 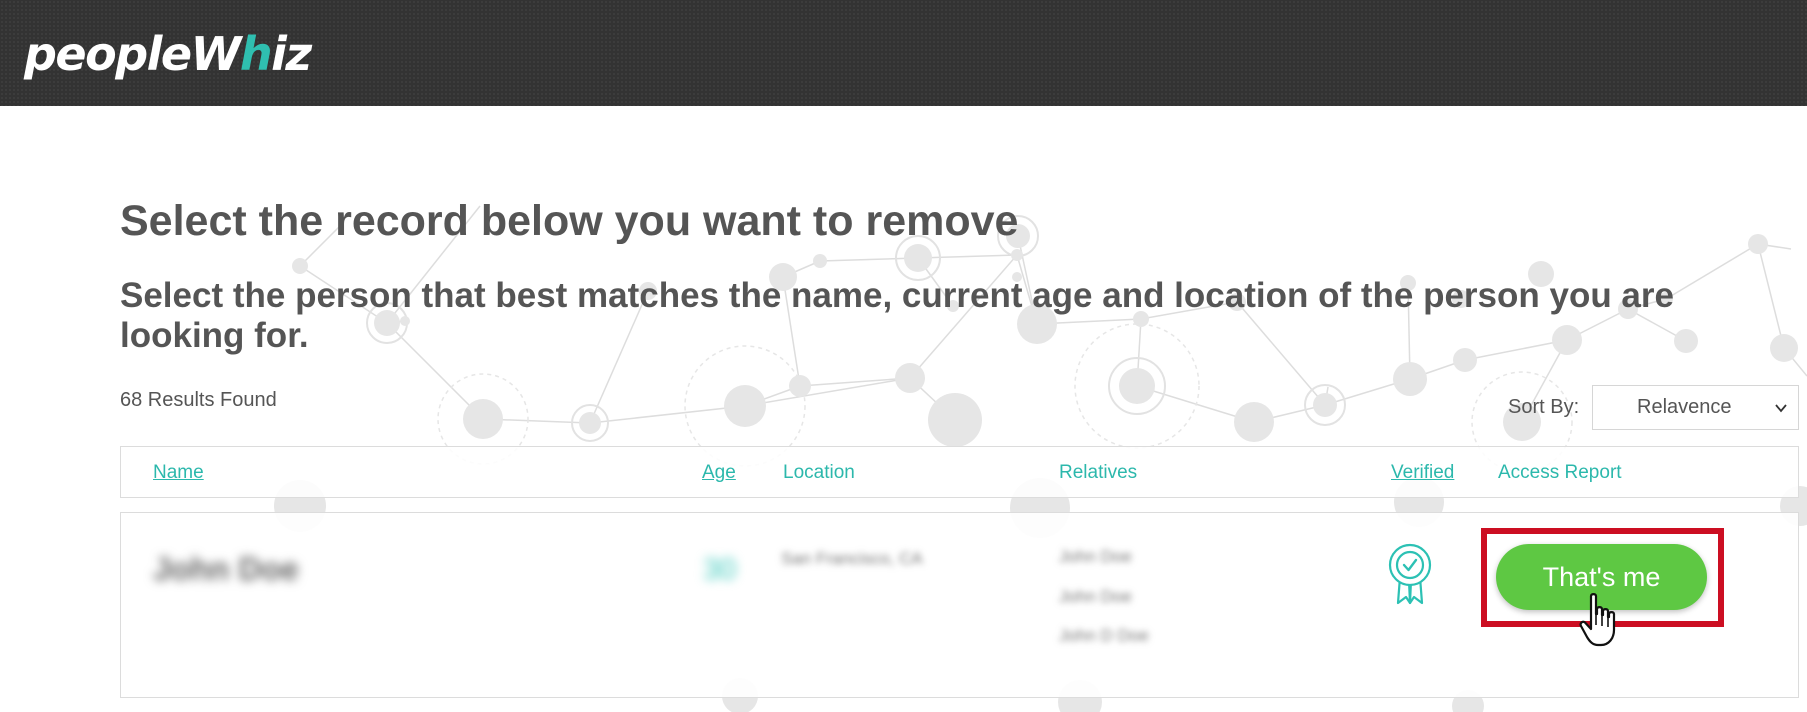 I want to click on results-count: 68 Results Found, so click(x=198, y=400).